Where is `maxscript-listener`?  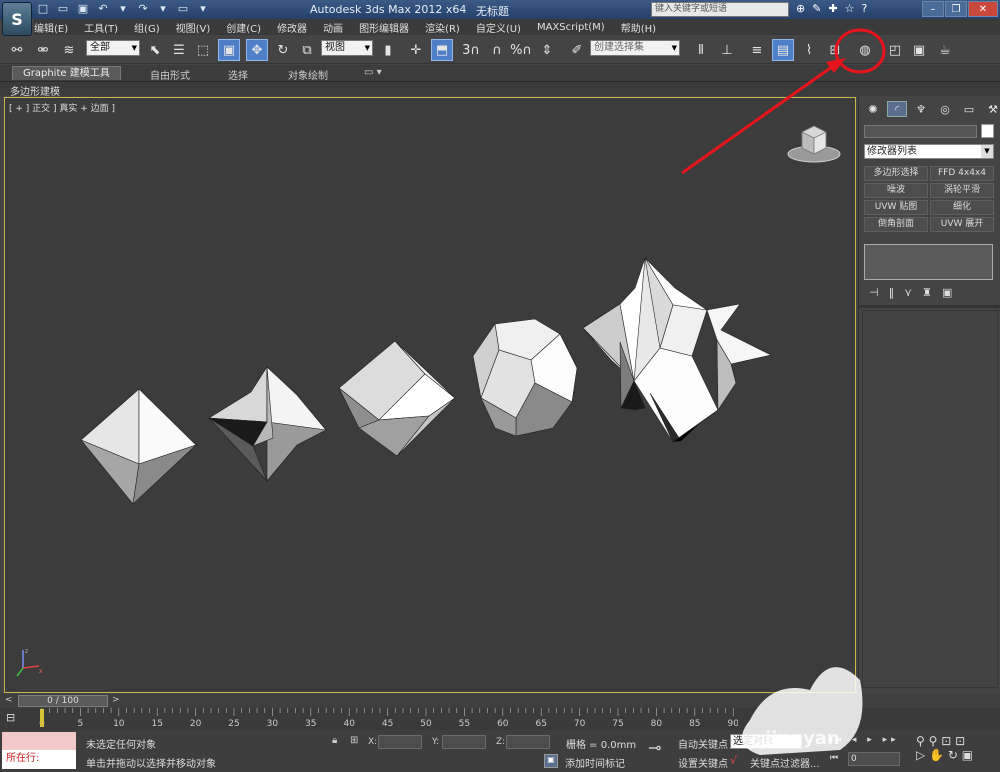
maxscript-listener is located at coordinates (39, 741).